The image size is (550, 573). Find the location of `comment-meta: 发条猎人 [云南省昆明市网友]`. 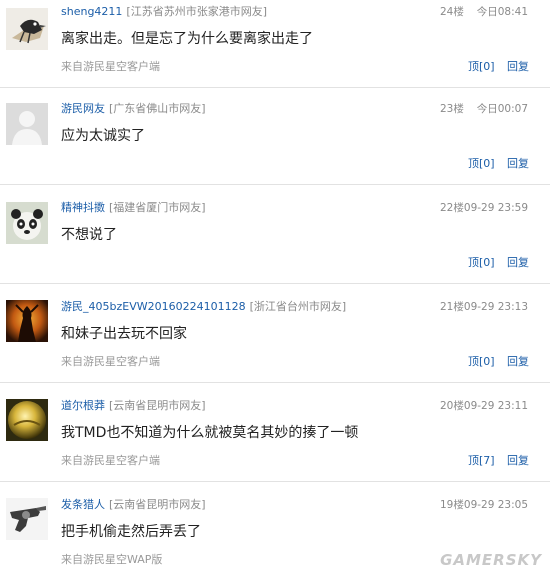

comment-meta: 发条猎人 [云南省昆明市网友] is located at coordinates (133, 505).